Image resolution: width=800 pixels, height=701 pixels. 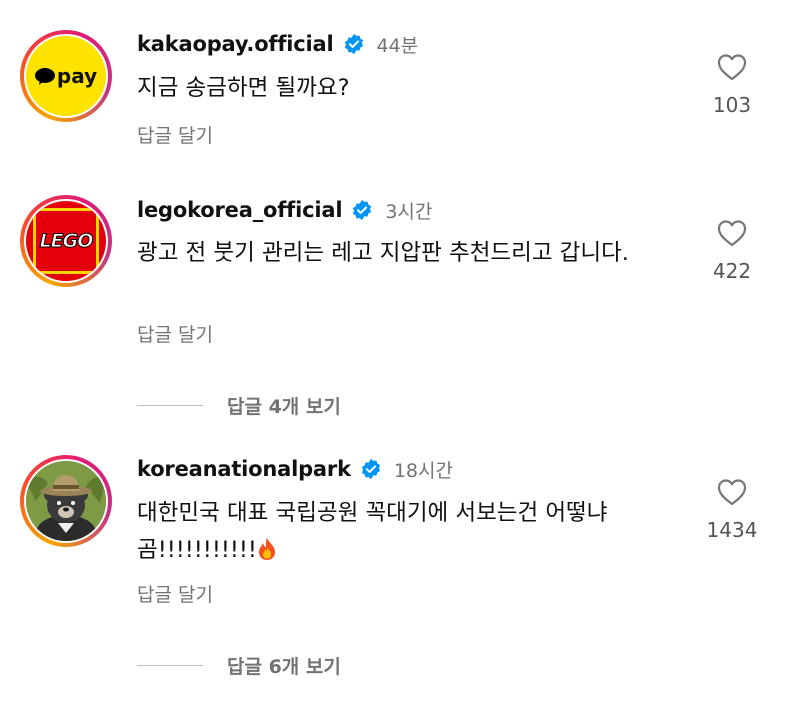 I want to click on view-replies-button: 답글 4개 보기, so click(x=239, y=405).